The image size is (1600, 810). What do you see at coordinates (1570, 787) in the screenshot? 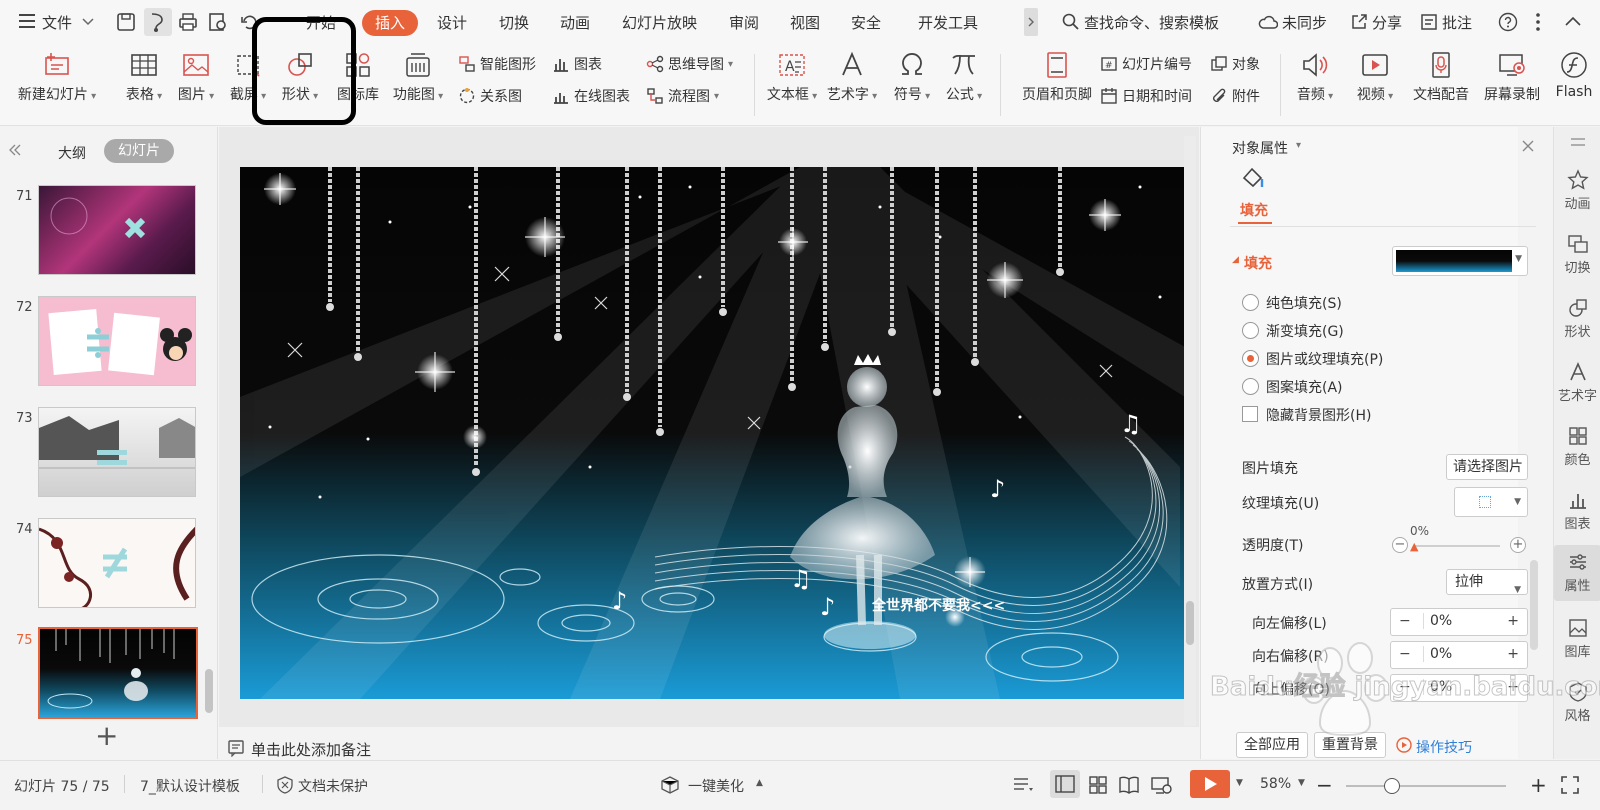
I see `fit-window-icon` at bounding box center [1570, 787].